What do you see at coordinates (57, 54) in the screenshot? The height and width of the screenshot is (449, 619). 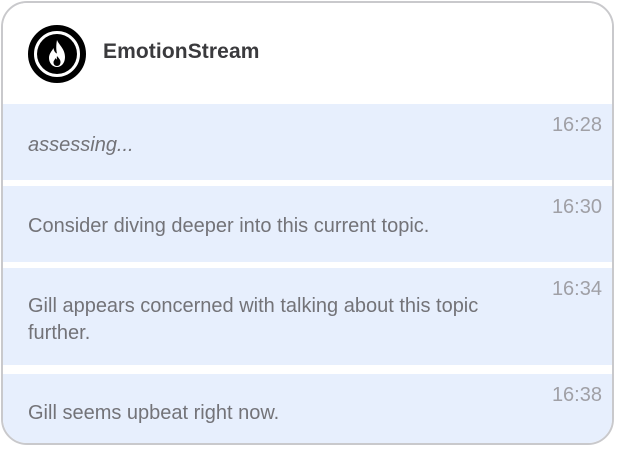 I see `flame-icon` at bounding box center [57, 54].